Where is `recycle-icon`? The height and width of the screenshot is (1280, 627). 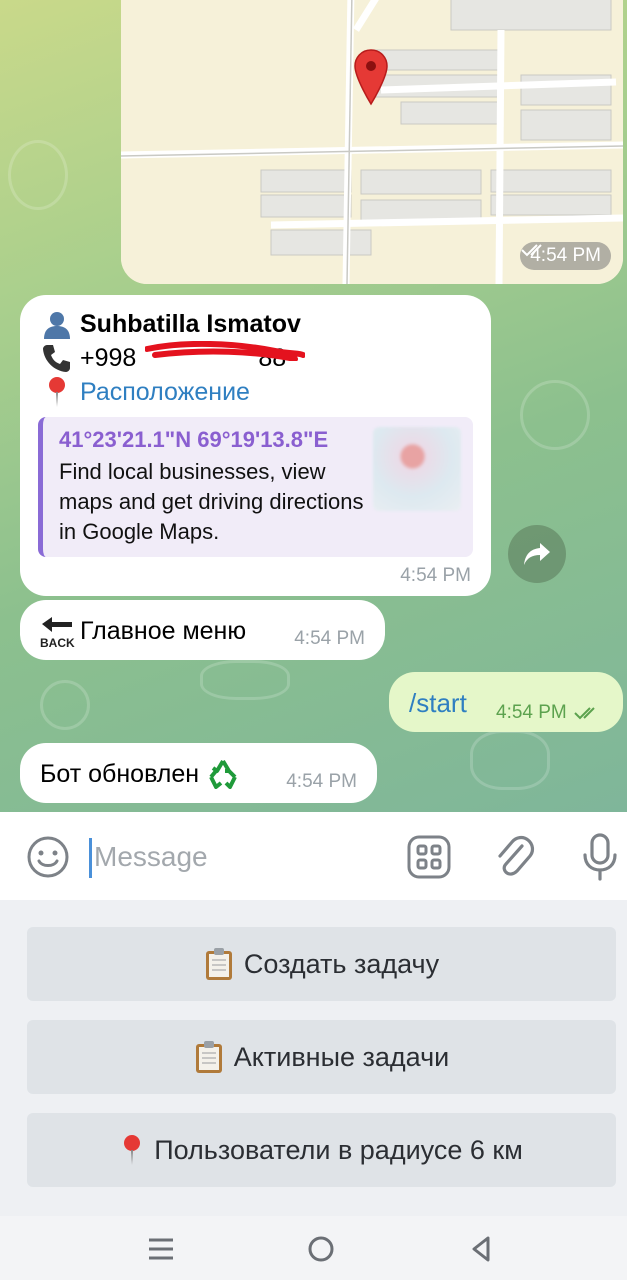
recycle-icon is located at coordinates (223, 774).